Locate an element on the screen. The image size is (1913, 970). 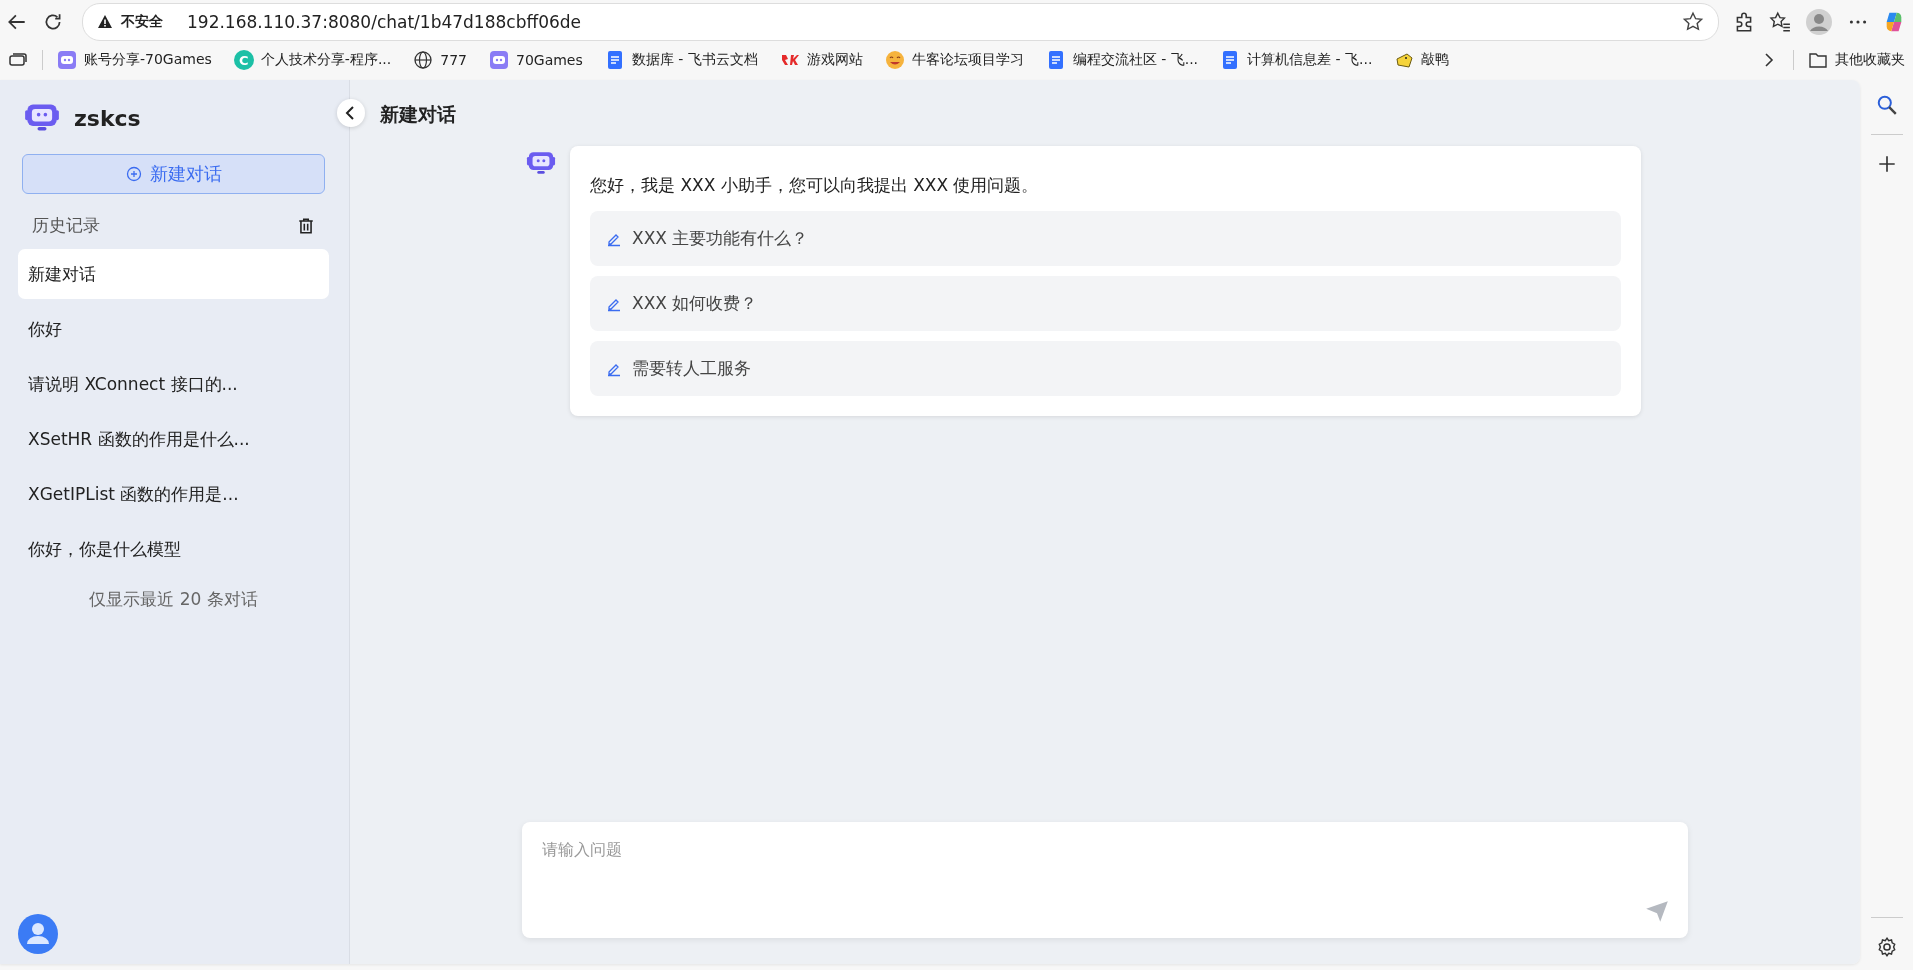
new-chat-button: 新建对话 is located at coordinates (173, 174).